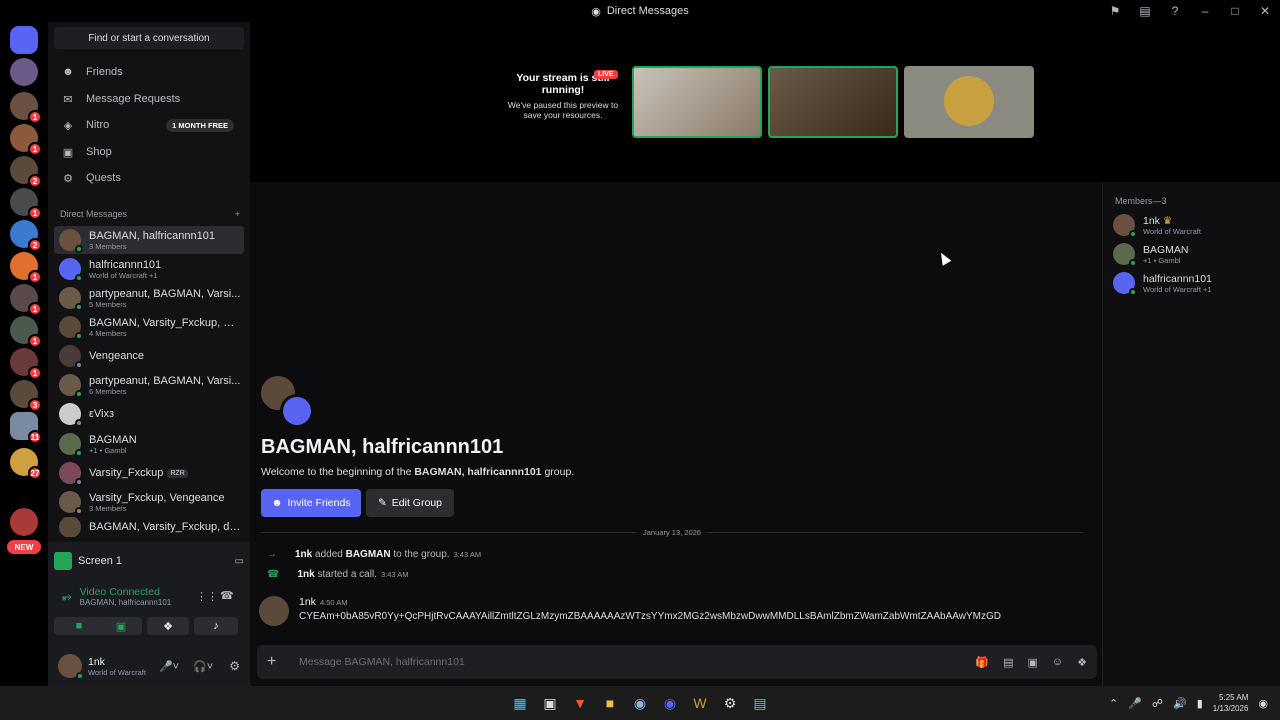 The image size is (1280, 720). What do you see at coordinates (149, 385) in the screenshot?
I see `dm-item: partypeanut, BAGMAN, Varsi... 6 Members` at bounding box center [149, 385].